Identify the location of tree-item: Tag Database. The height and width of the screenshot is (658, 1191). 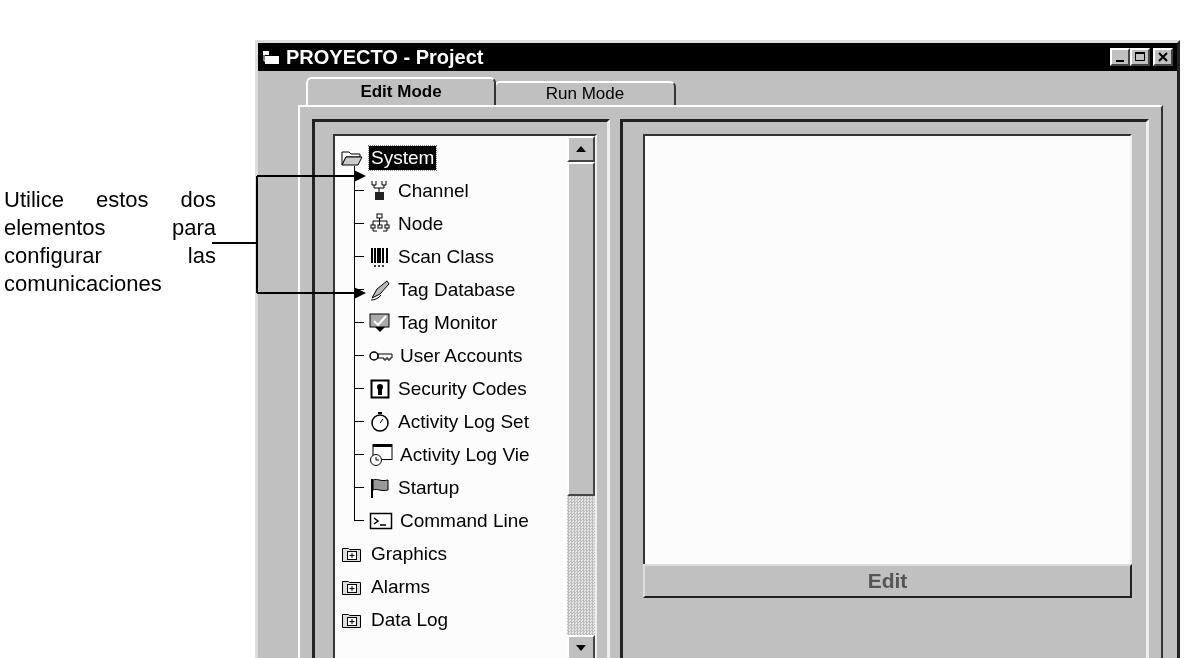
(457, 289).